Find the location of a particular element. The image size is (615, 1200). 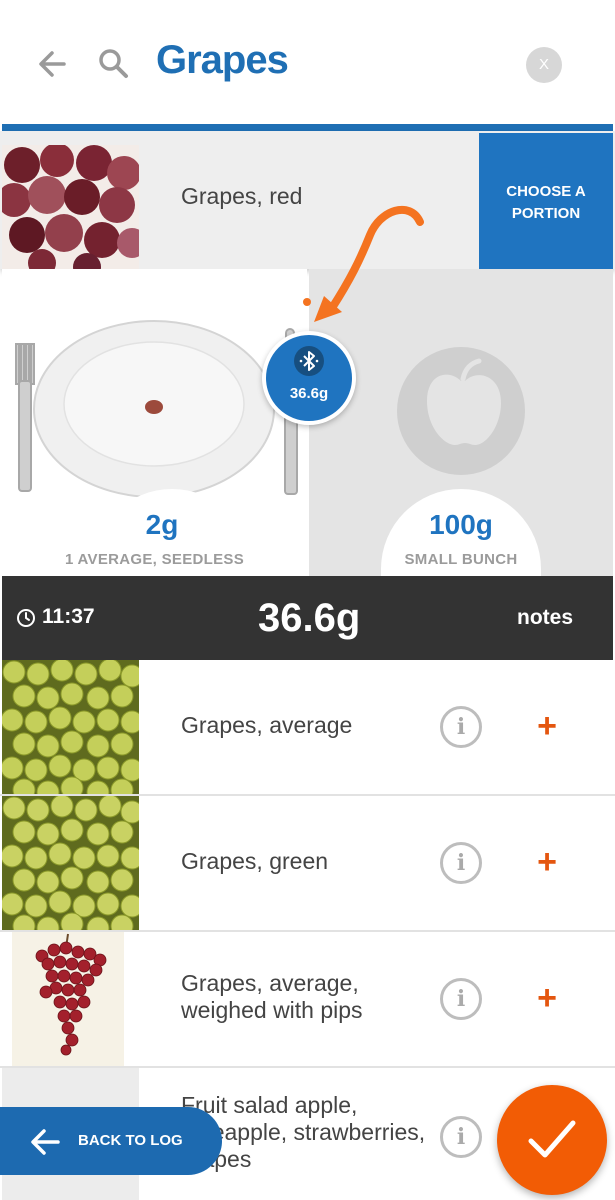

food-name: Grapes, average, weighed with pips is located at coordinates (272, 996).